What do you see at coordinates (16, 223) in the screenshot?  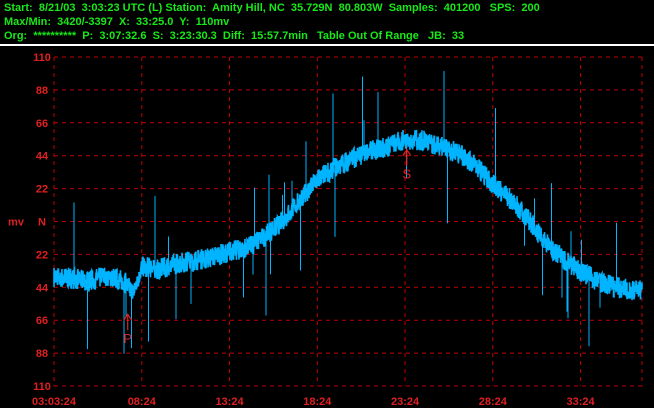 I see `y-axis-label: mv` at bounding box center [16, 223].